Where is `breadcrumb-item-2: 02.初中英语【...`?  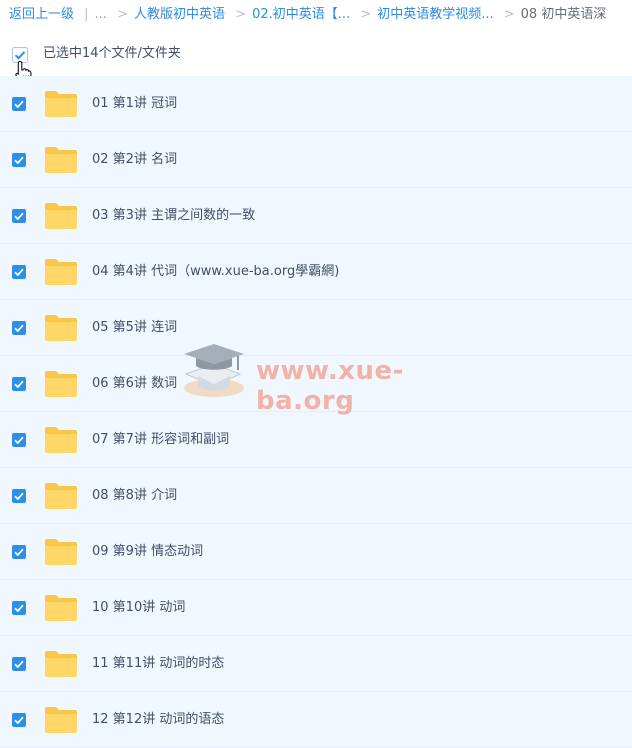
breadcrumb-item-2: 02.初中英语【... is located at coordinates (301, 14).